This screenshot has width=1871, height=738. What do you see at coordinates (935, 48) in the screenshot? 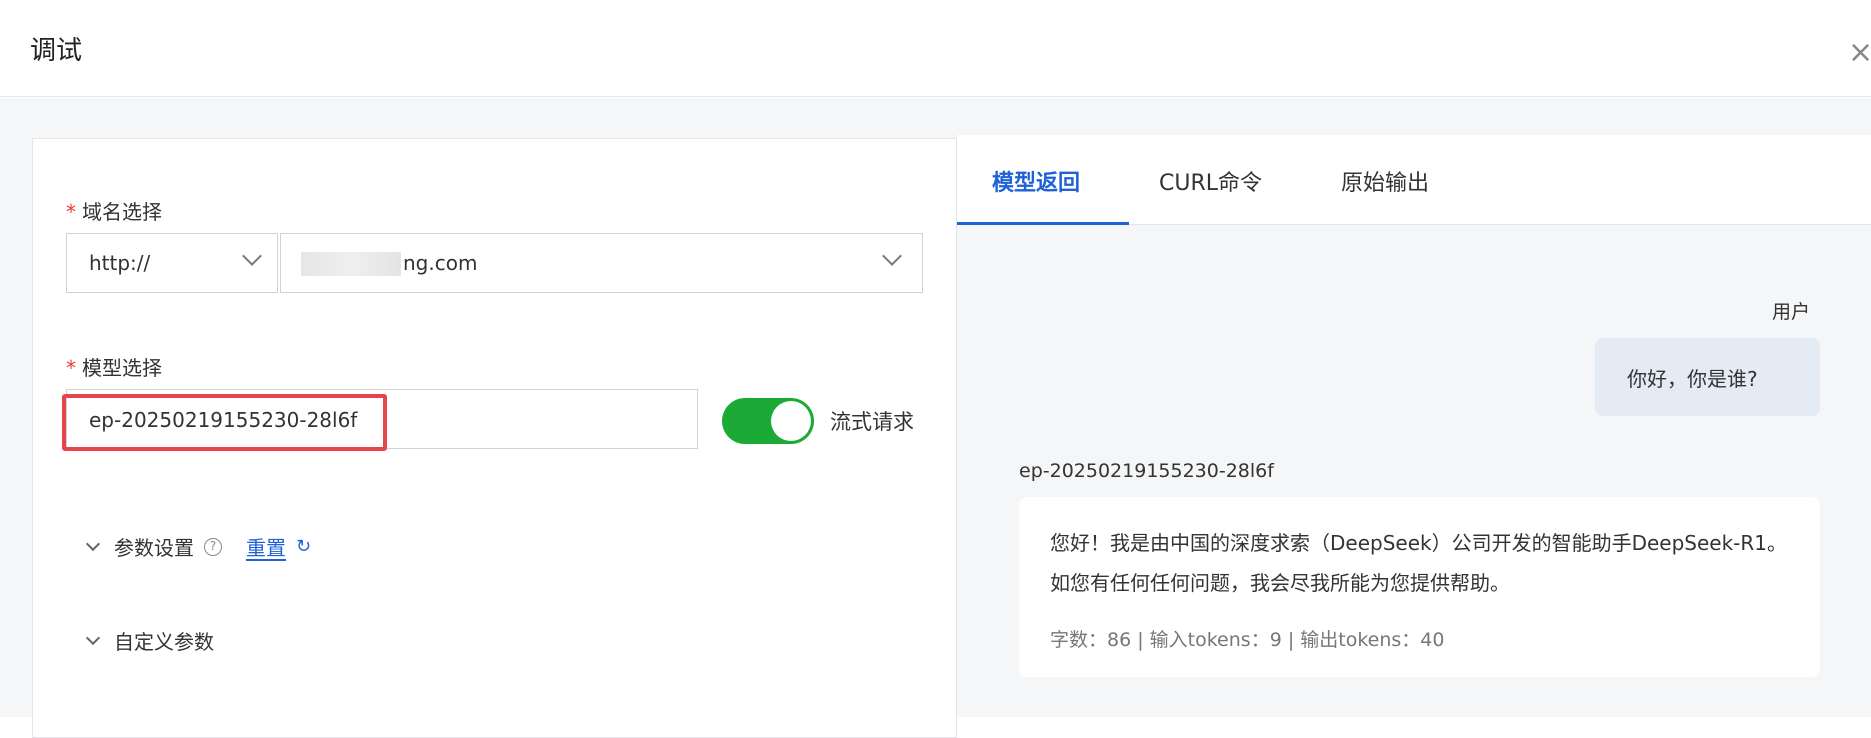
I see `dialog-header: 调试 ×` at bounding box center [935, 48].